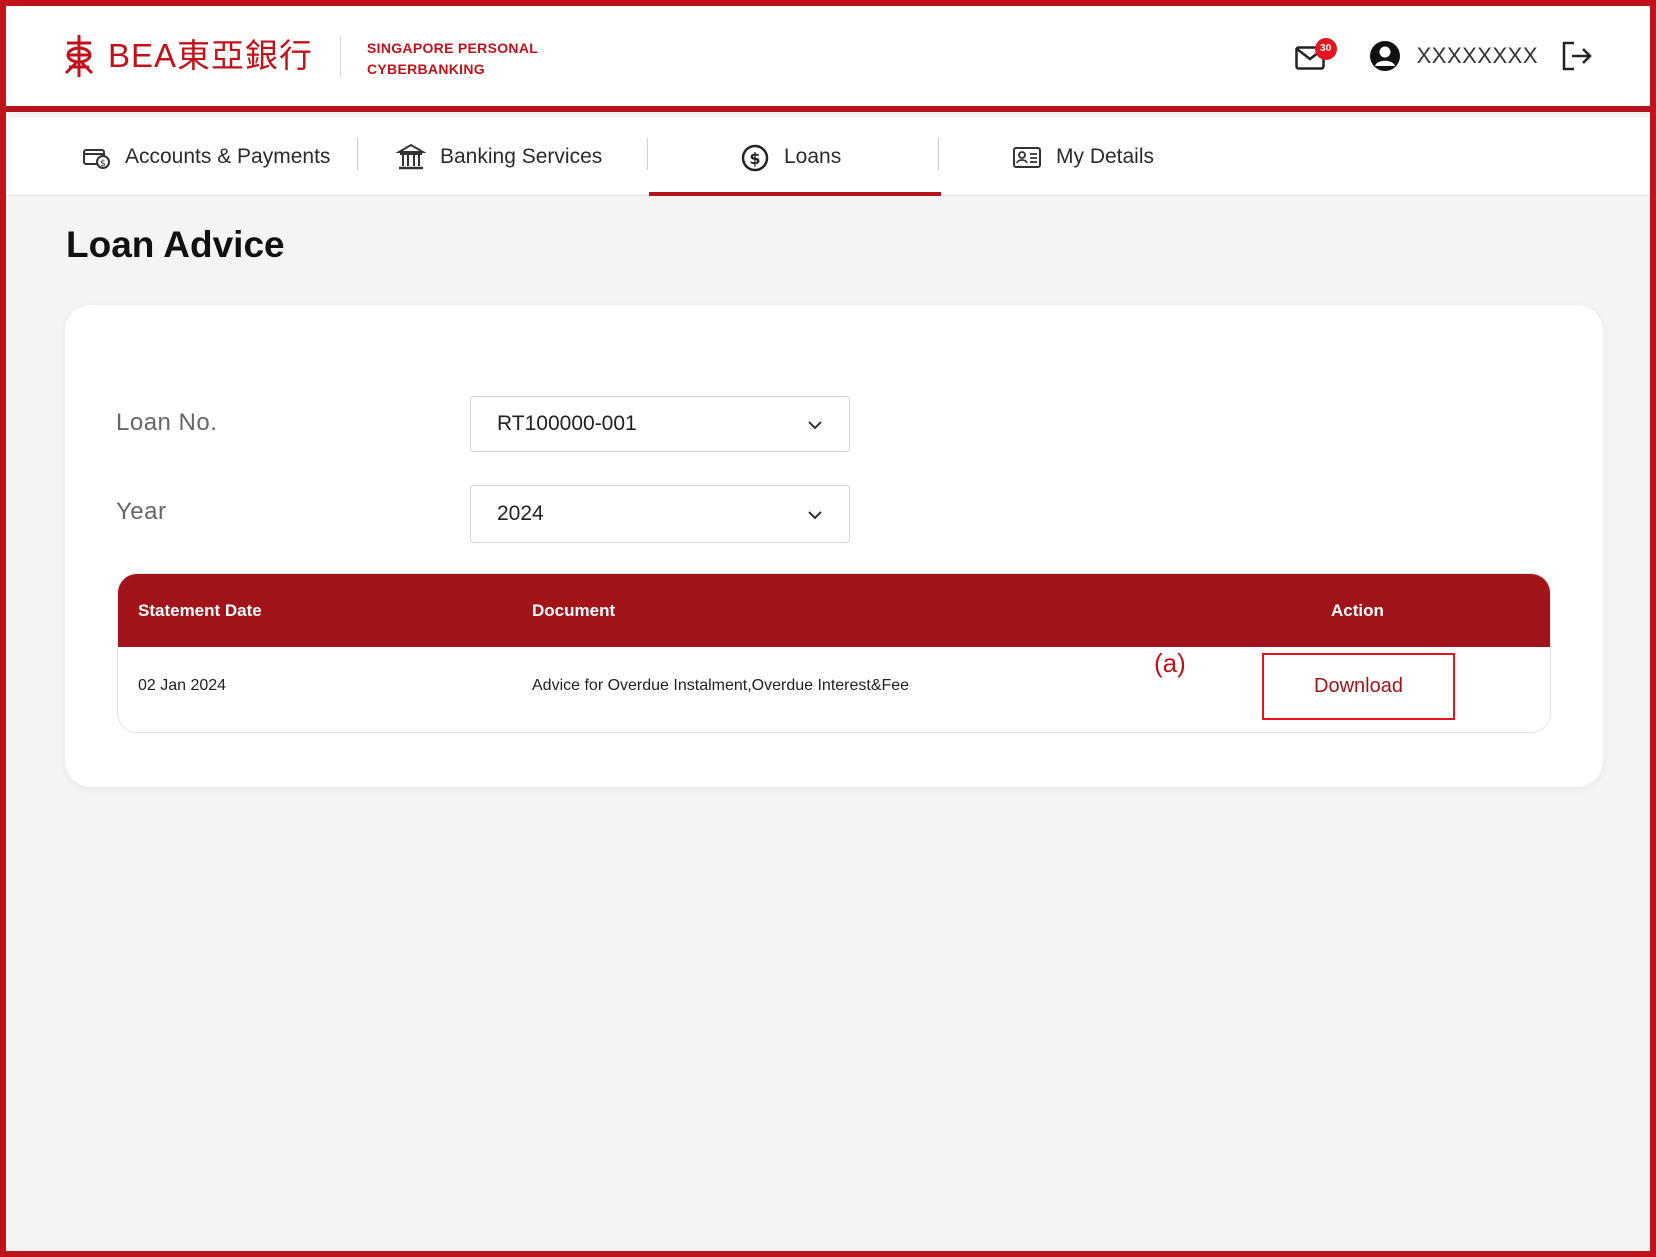 The width and height of the screenshot is (1656, 1257). What do you see at coordinates (411, 156) in the screenshot?
I see `bank-icon` at bounding box center [411, 156].